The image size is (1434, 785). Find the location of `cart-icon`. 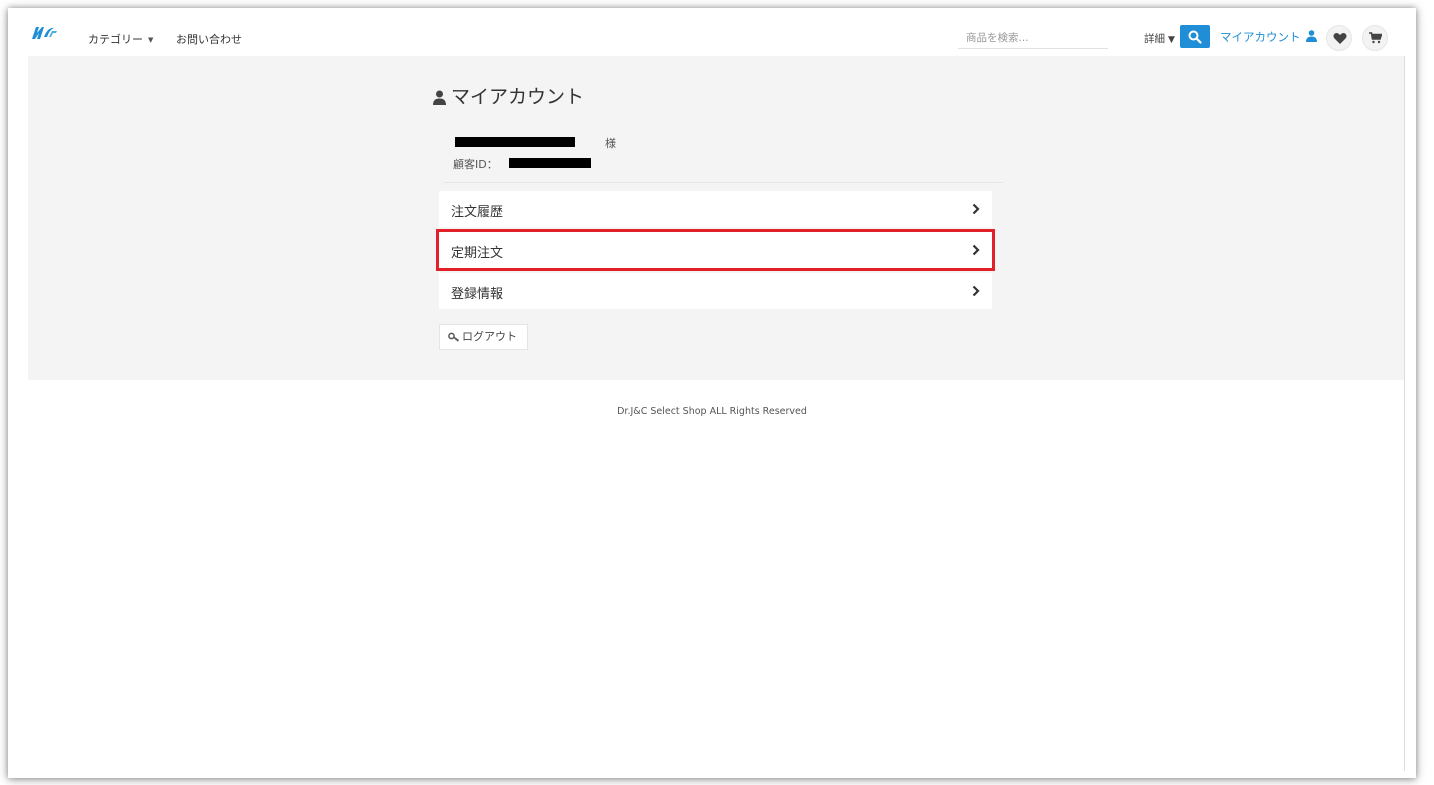

cart-icon is located at coordinates (1375, 38).